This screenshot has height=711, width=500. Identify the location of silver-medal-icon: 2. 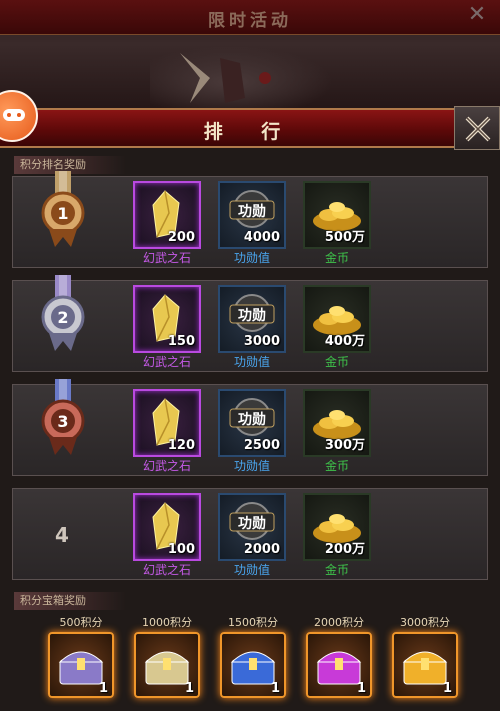
(63, 315).